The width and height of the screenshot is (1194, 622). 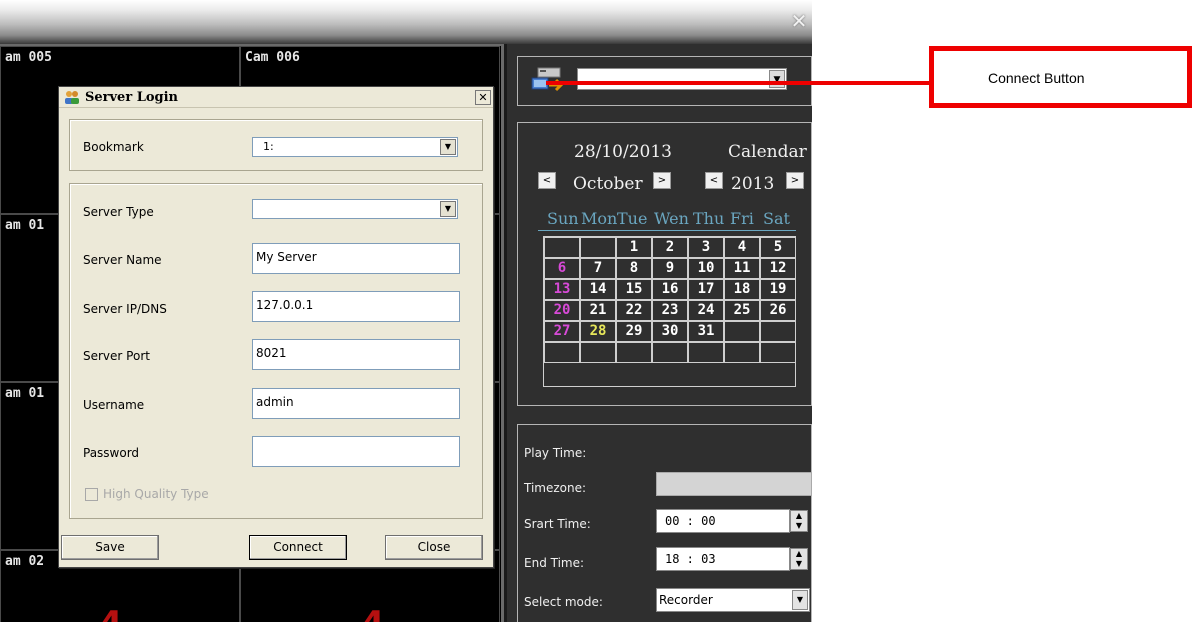 I want to click on calendar-day: 7, so click(x=598, y=268).